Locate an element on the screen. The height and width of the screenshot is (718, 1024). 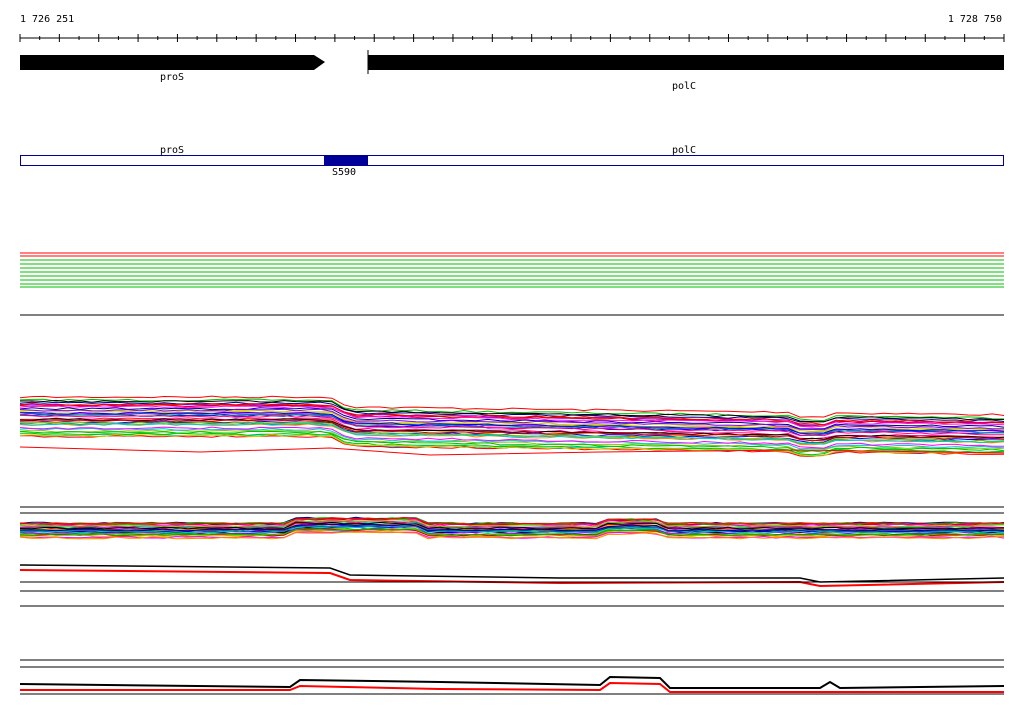
gene-arrow-pros is located at coordinates (172, 62).